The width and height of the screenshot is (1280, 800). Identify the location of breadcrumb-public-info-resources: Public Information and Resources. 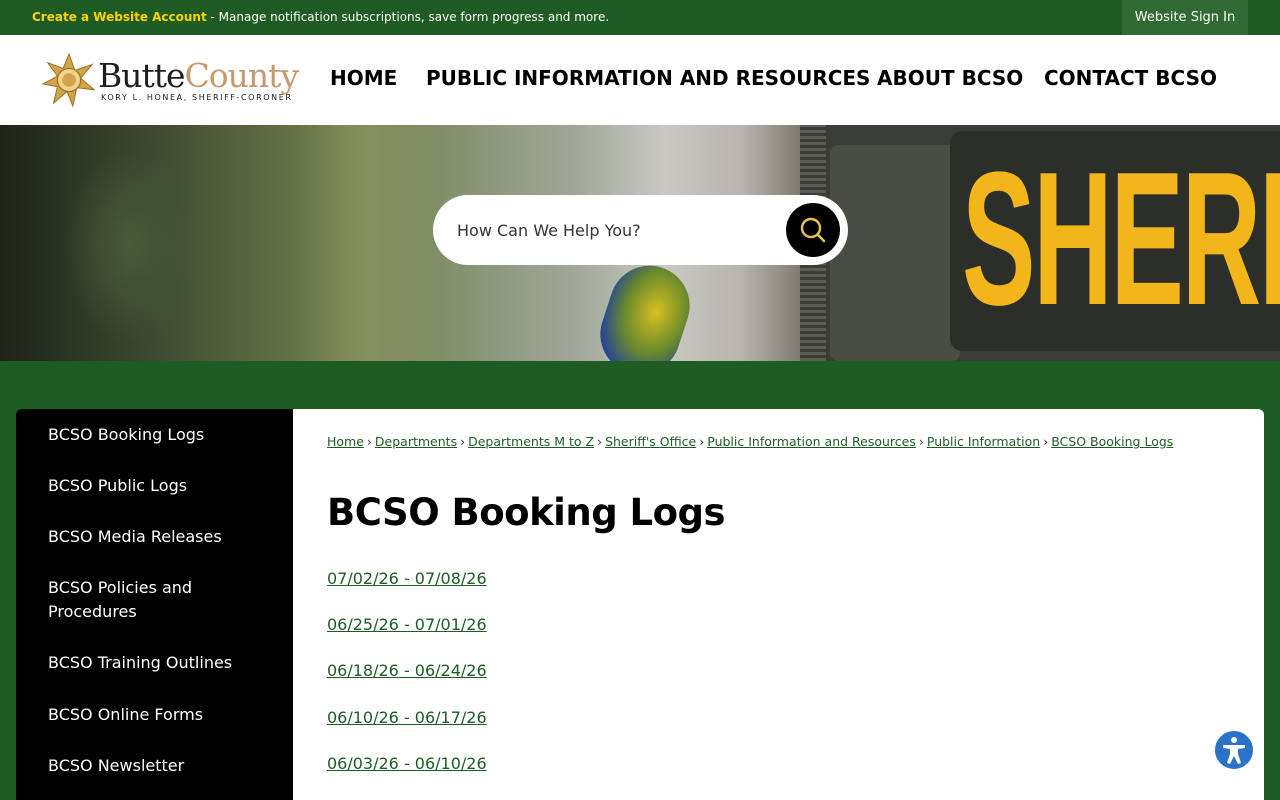
(811, 441).